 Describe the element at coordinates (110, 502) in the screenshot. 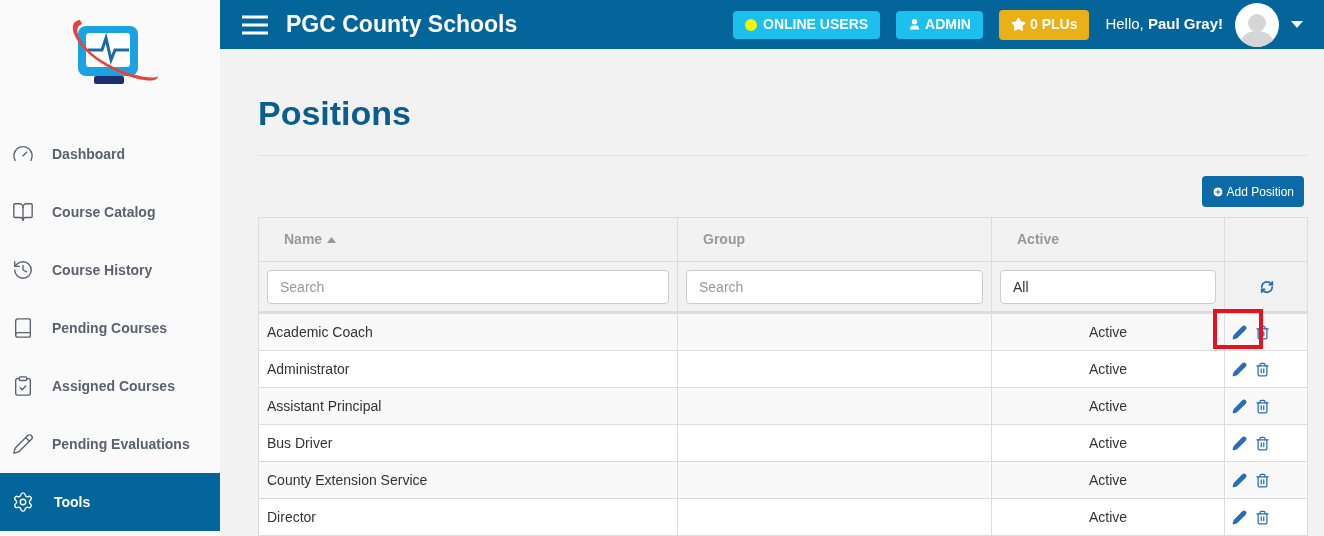

I see `sidebar-item: Tools` at that location.